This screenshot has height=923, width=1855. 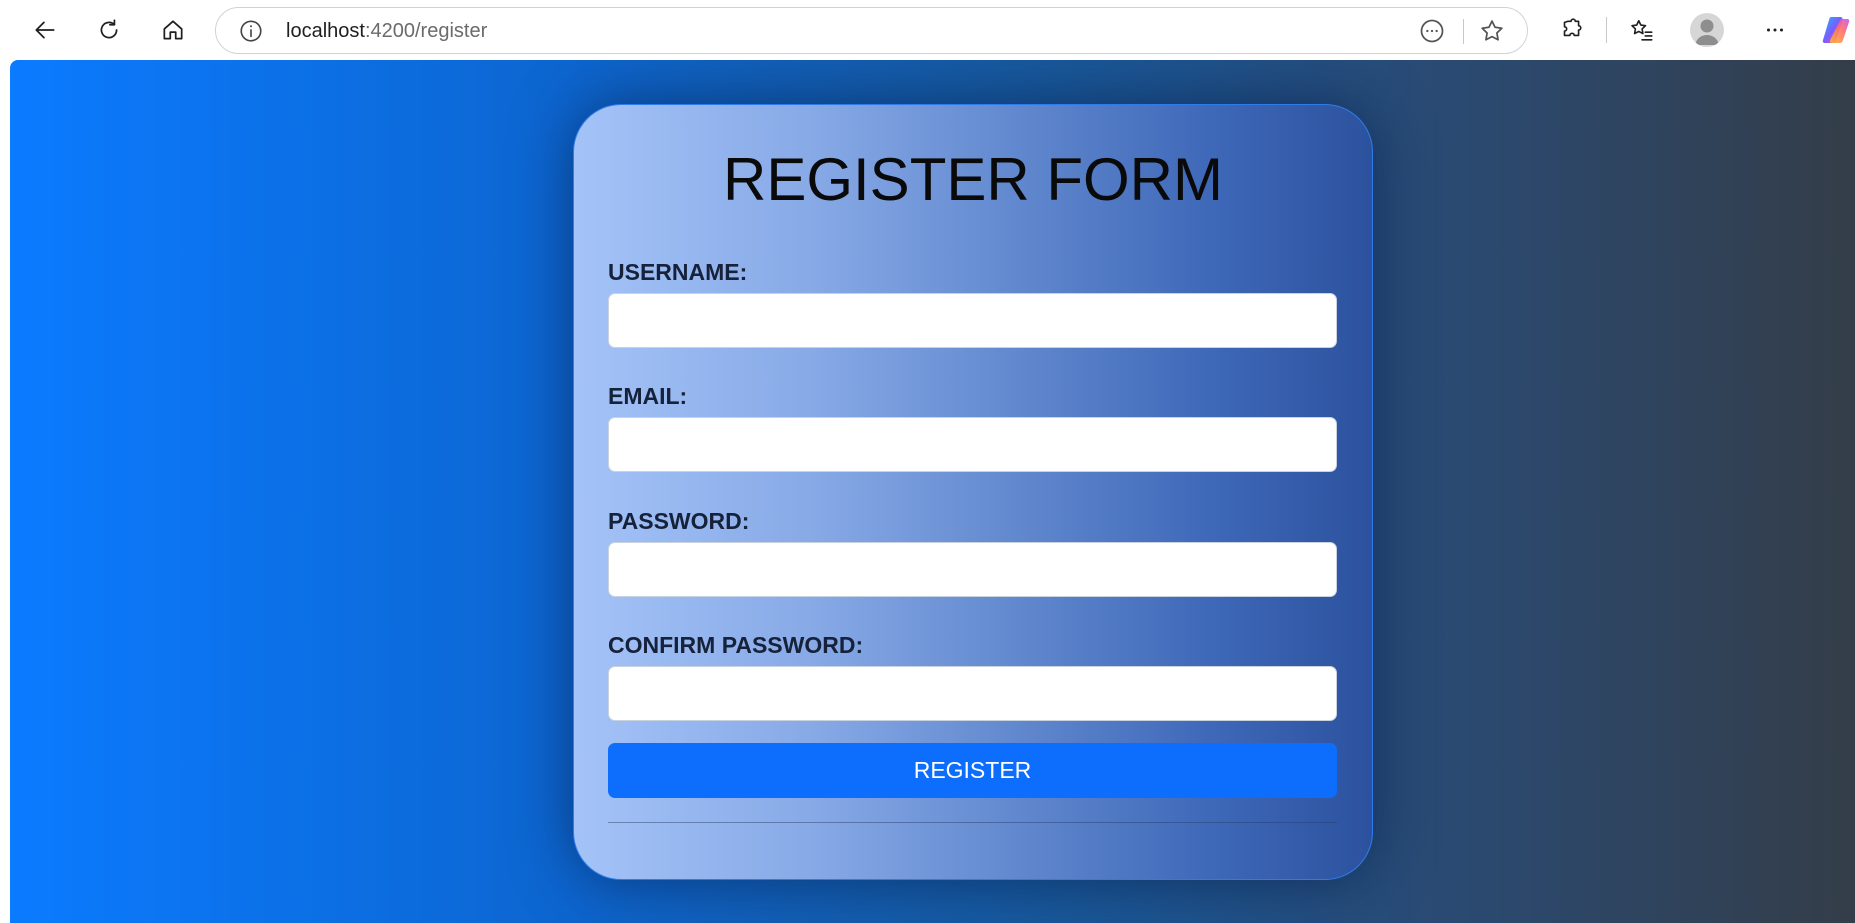 I want to click on address-bar: localhost:4200/register, so click(x=871, y=30).